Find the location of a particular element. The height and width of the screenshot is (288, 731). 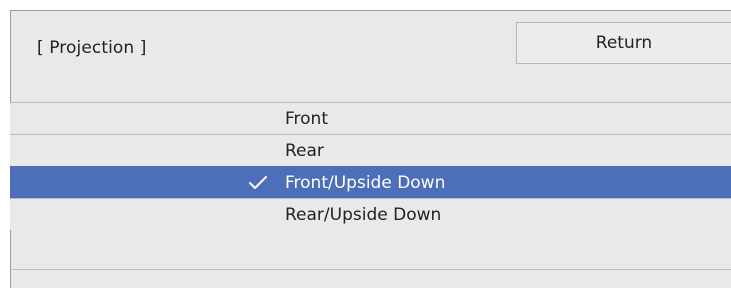

check-icon is located at coordinates (258, 182).